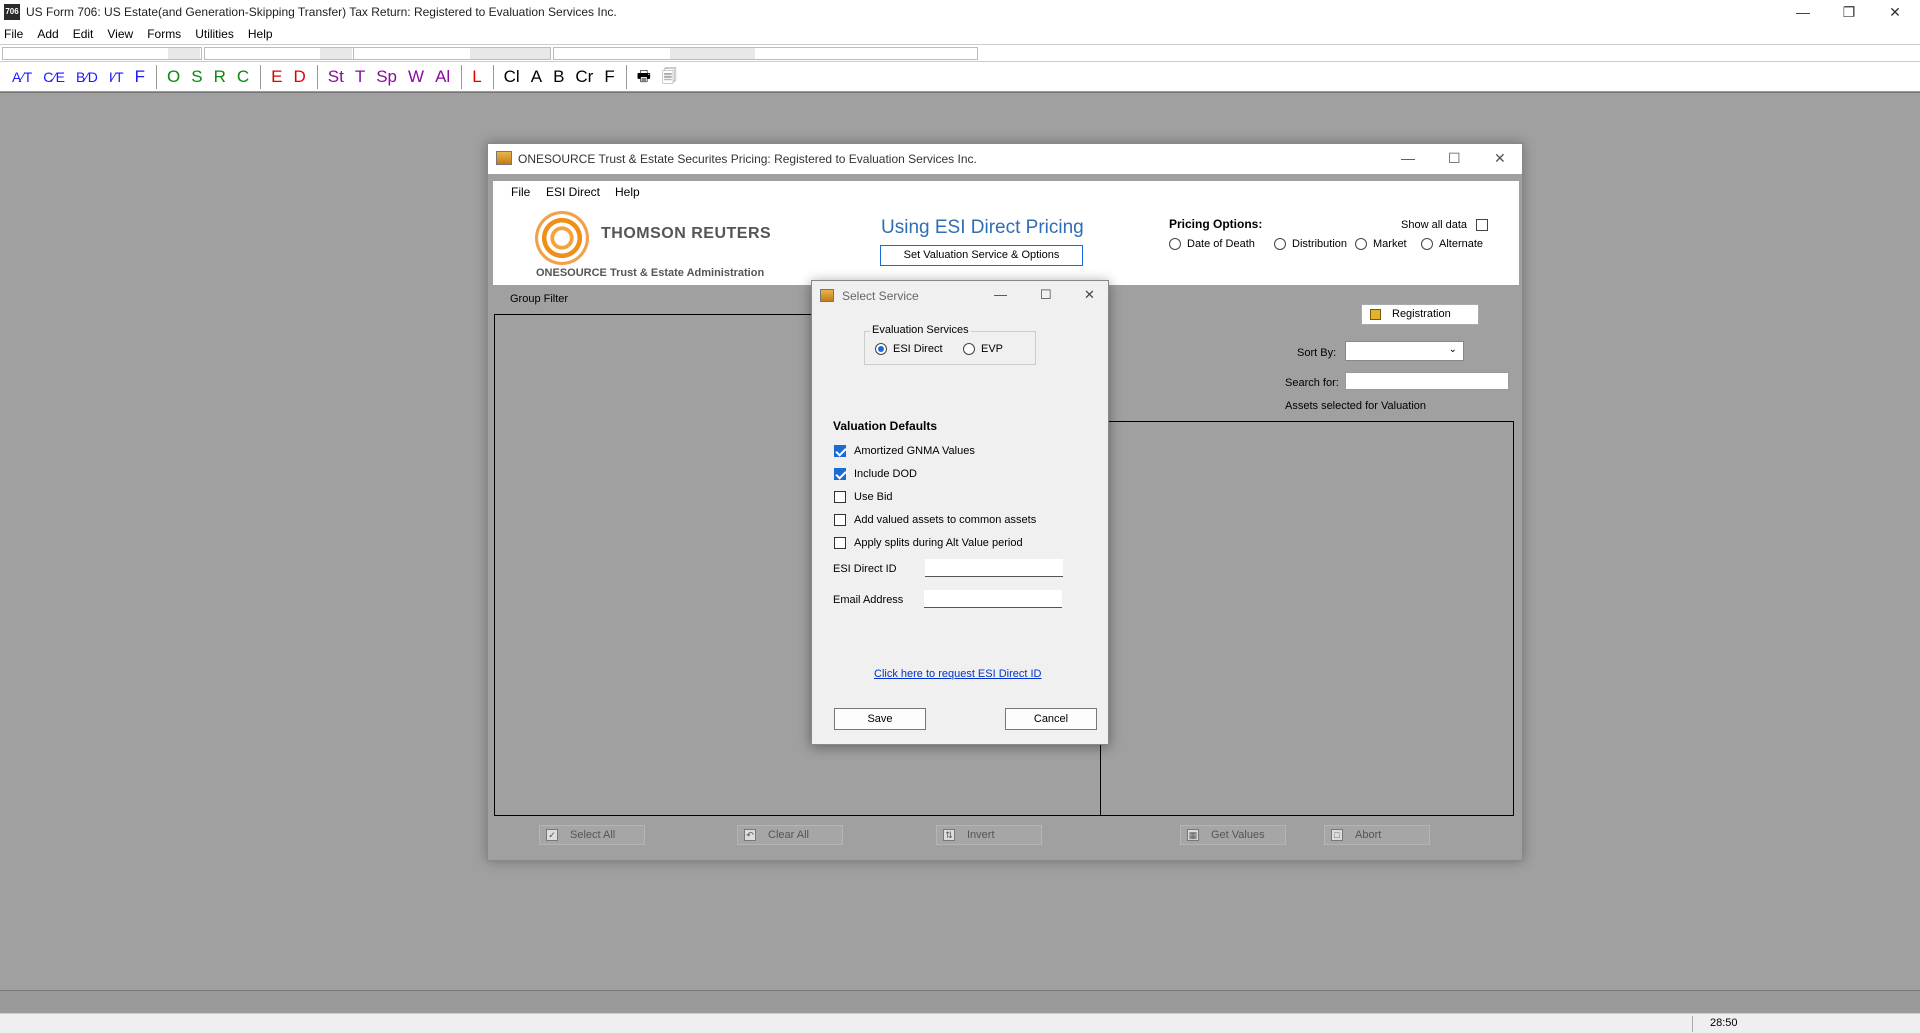 Image resolution: width=1920 pixels, height=1033 pixels. Describe the element at coordinates (476, 77) in the screenshot. I see `tb-l: L` at that location.